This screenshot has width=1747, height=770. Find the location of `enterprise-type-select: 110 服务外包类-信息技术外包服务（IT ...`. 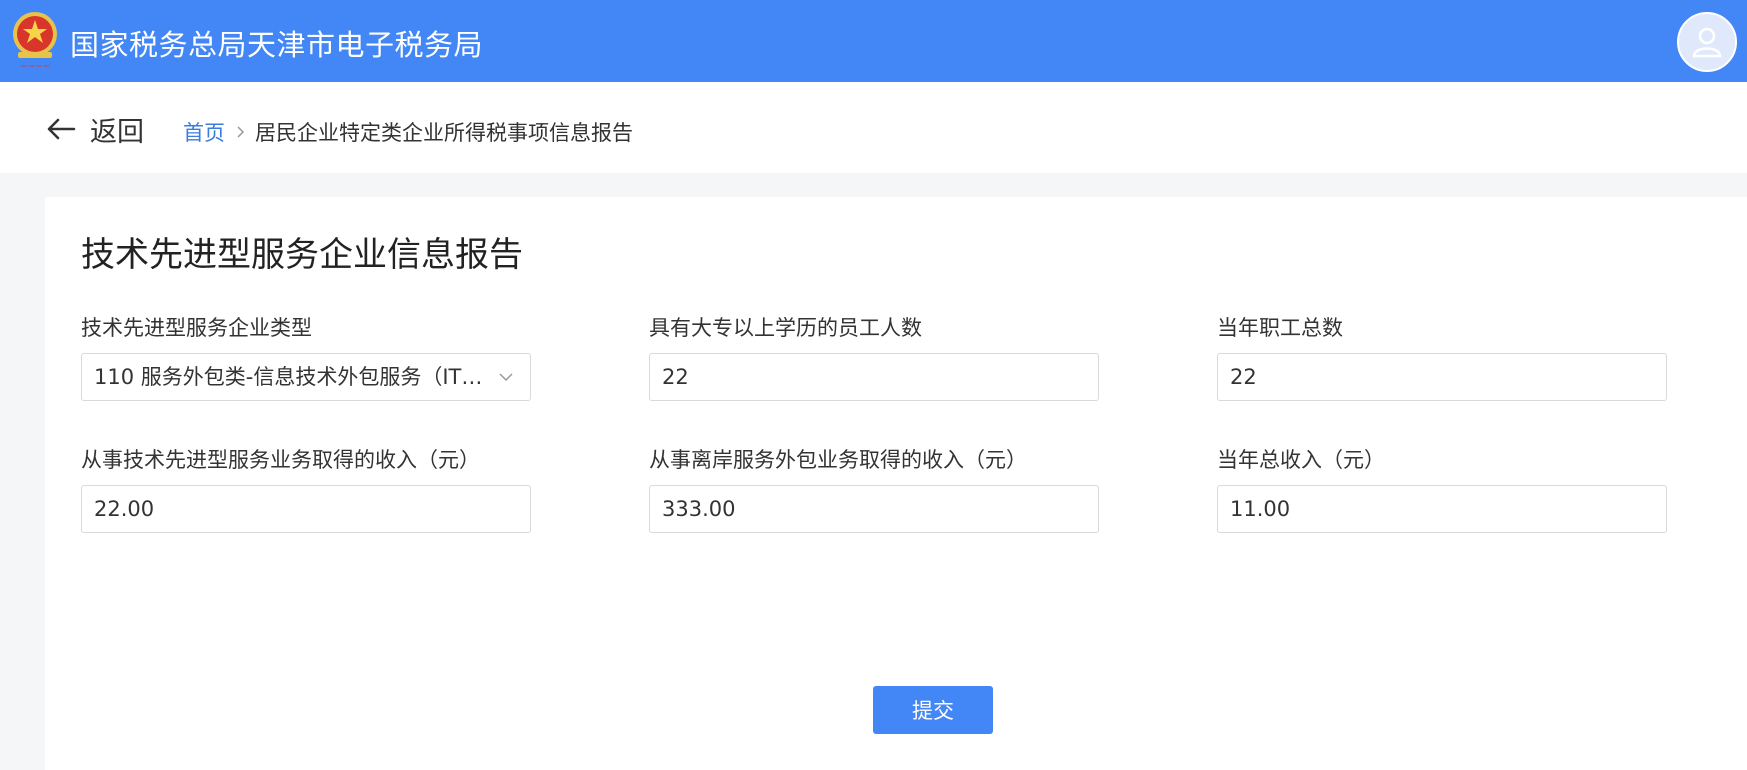

enterprise-type-select: 110 服务外包类-信息技术外包服务（IT ... is located at coordinates (306, 377).